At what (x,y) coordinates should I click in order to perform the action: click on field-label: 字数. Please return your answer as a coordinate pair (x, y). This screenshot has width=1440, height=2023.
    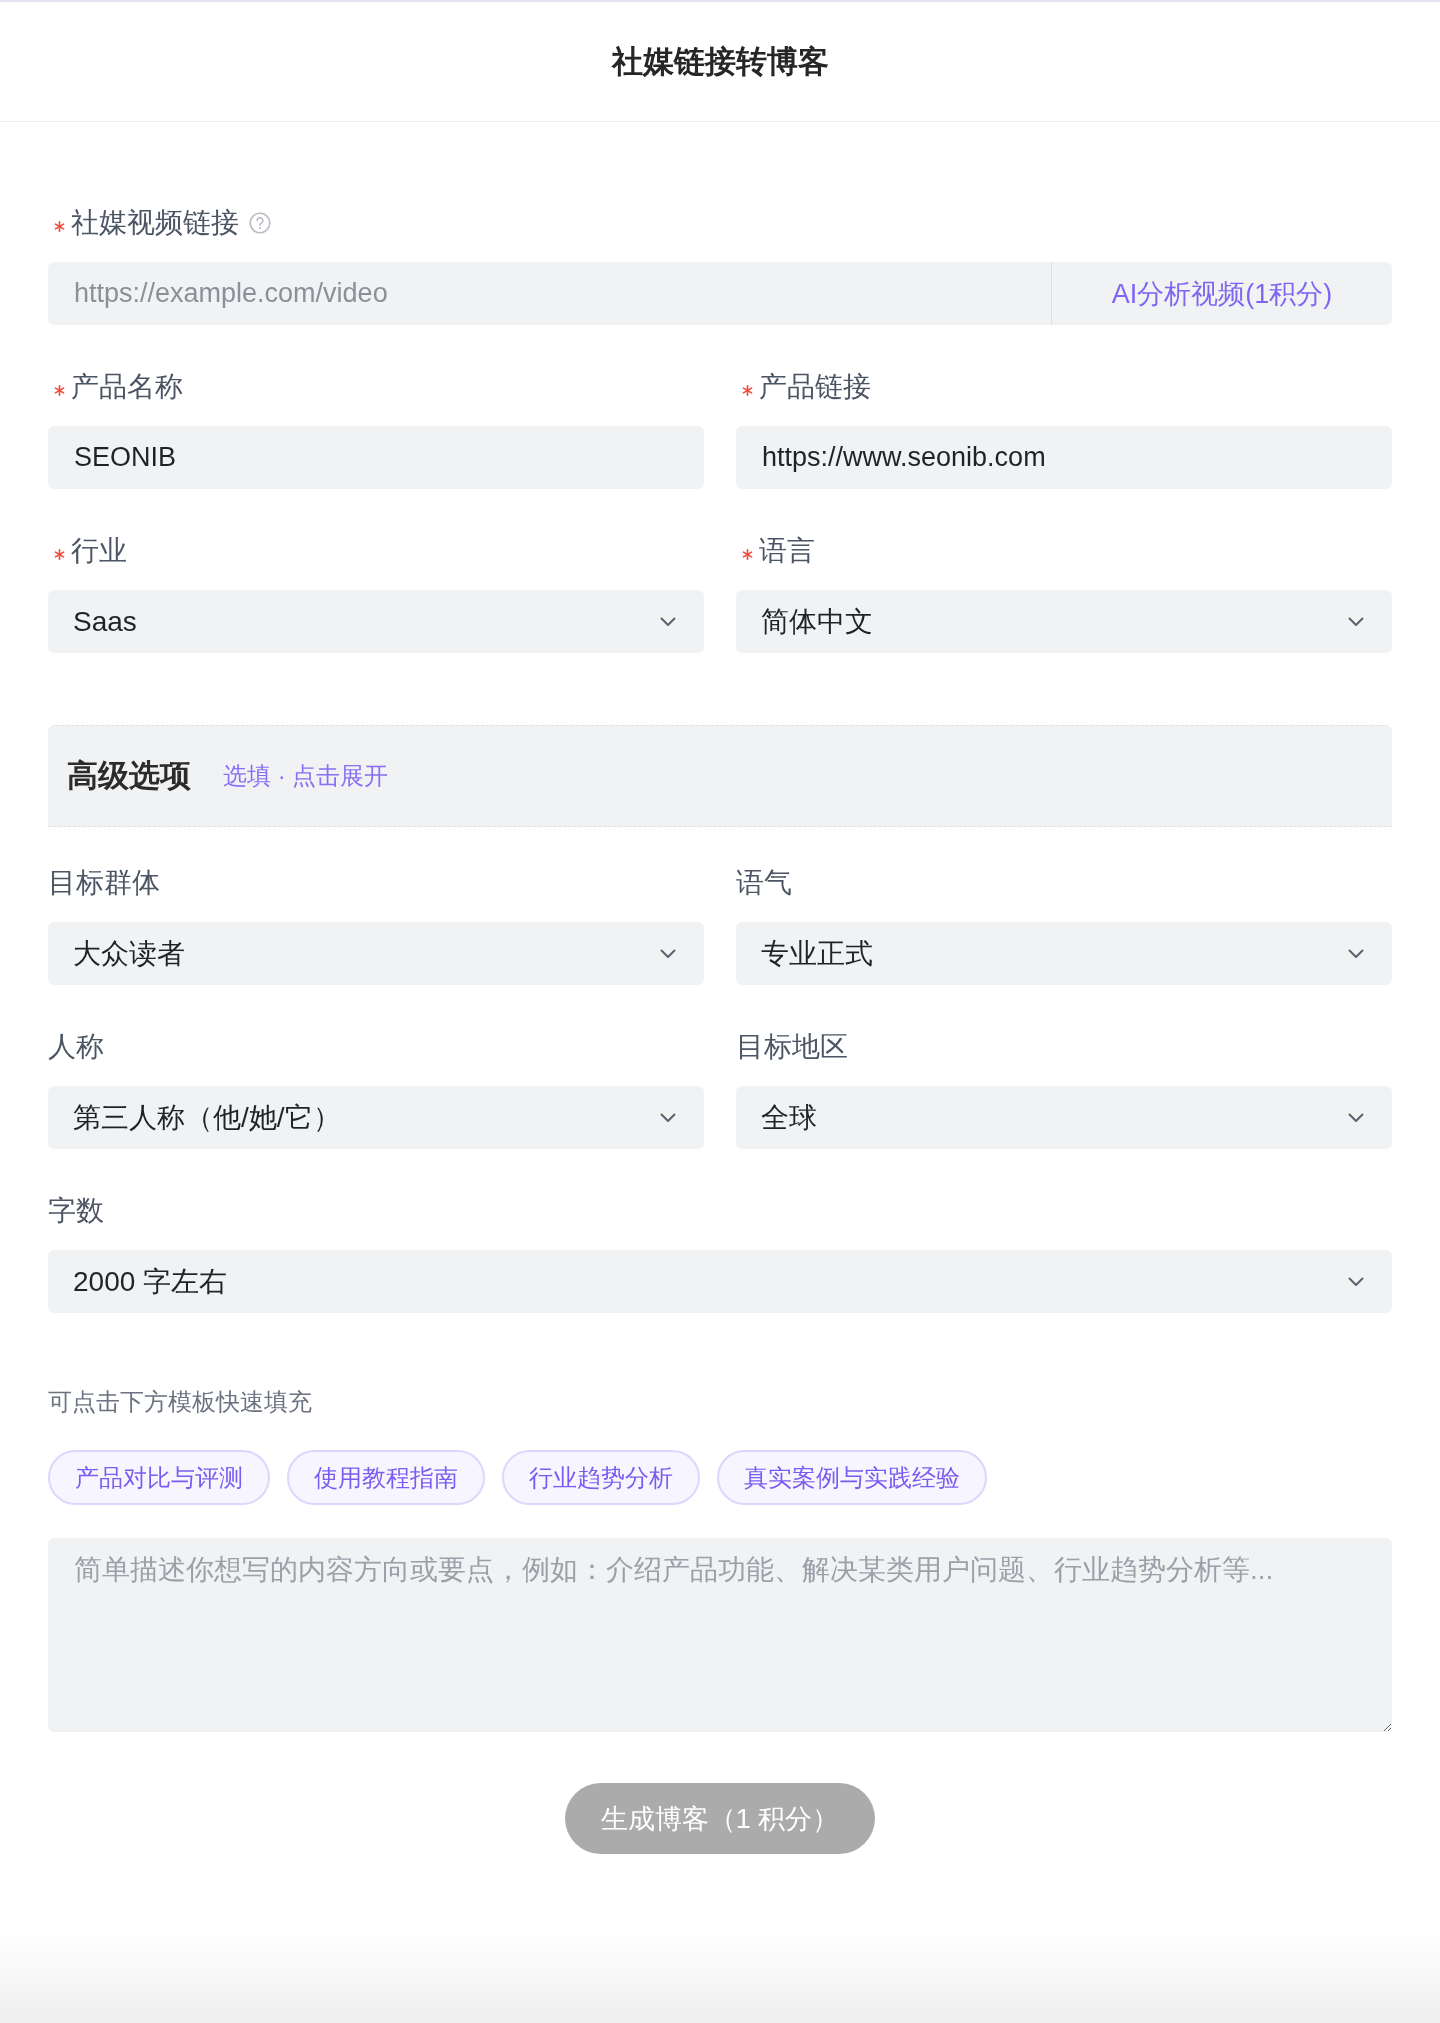
    Looking at the image, I should click on (76, 1211).